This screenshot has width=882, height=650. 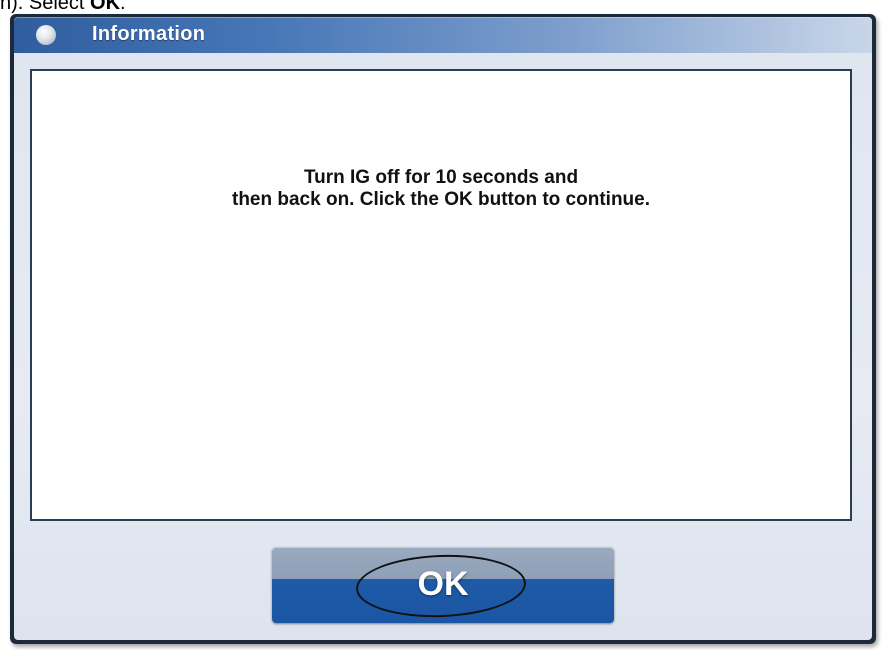 I want to click on instruction-emphasis: OK, so click(x=105, y=7).